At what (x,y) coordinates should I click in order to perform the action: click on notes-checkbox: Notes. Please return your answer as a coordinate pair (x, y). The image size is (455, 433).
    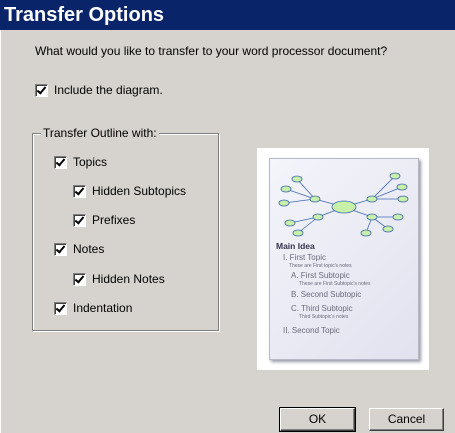
    Looking at the image, I should click on (79, 249).